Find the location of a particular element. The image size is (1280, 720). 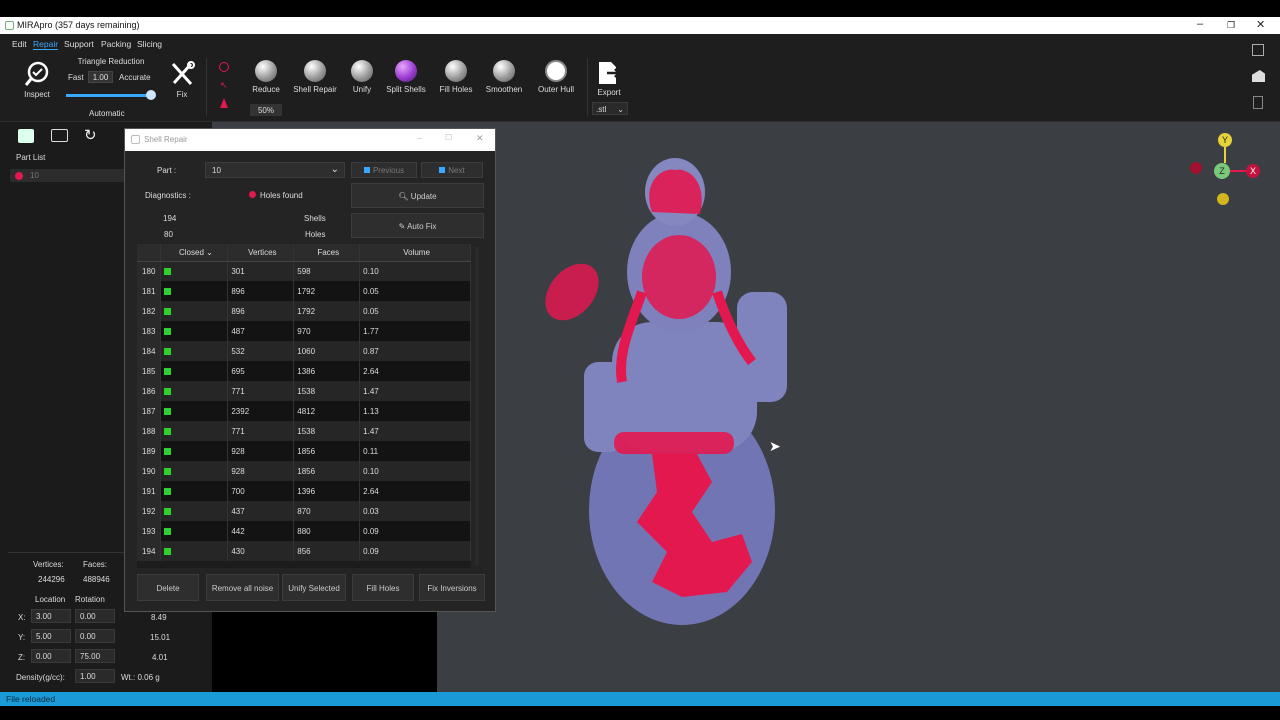

table-scrollbar is located at coordinates (477, 406).